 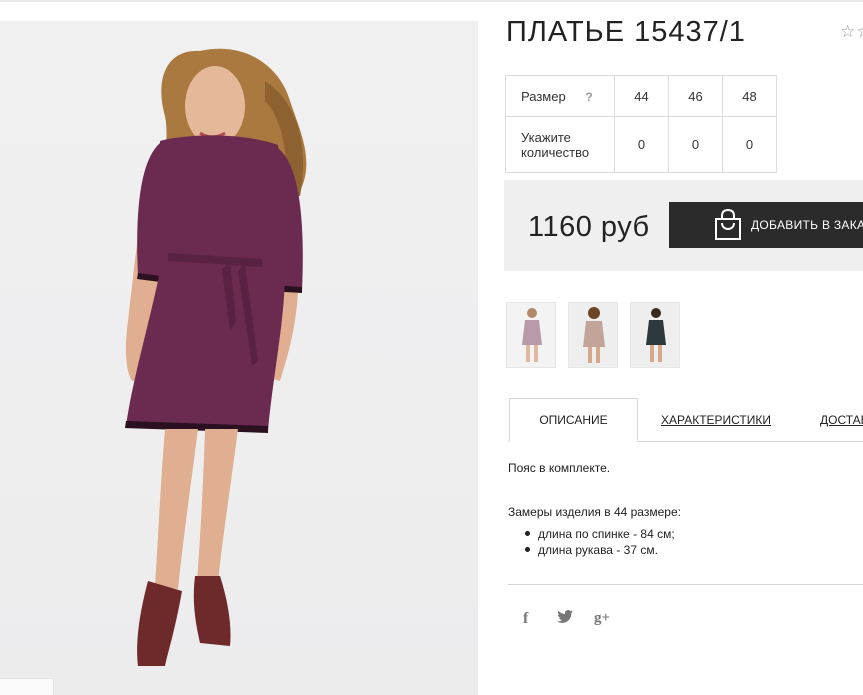 I want to click on description-text: Пояс в комплекте., so click(x=559, y=468).